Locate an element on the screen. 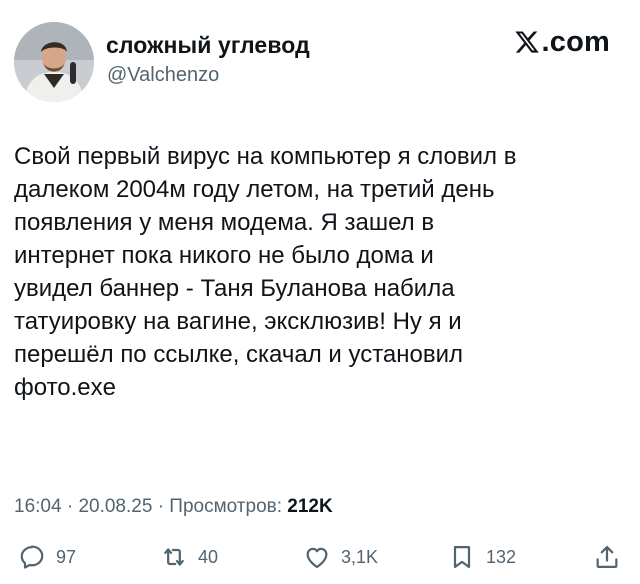 This screenshot has height=584, width=640. heart-icon is located at coordinates (317, 558).